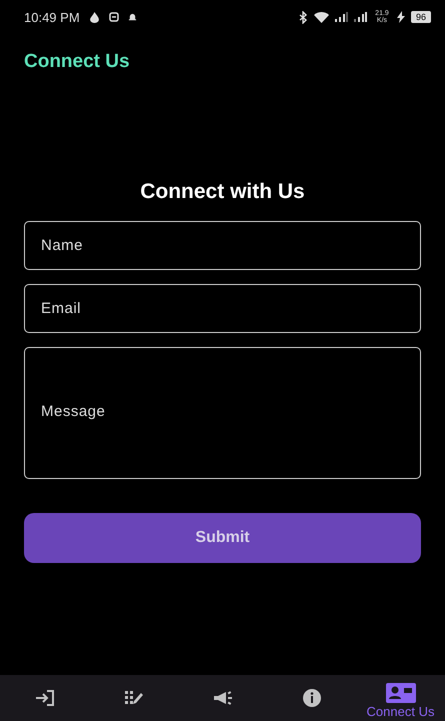 This screenshot has height=721, width=445. What do you see at coordinates (113, 17) in the screenshot?
I see `app-notification-icon` at bounding box center [113, 17].